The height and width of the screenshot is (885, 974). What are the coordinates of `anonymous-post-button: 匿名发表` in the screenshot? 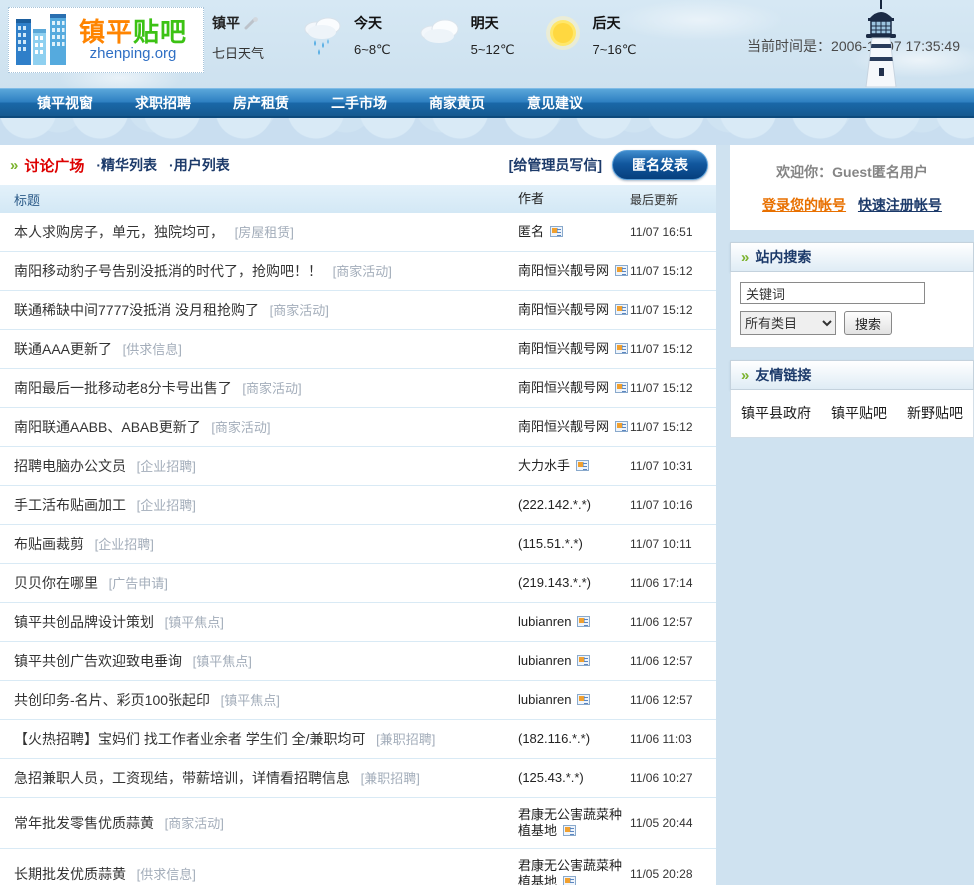 It's located at (660, 165).